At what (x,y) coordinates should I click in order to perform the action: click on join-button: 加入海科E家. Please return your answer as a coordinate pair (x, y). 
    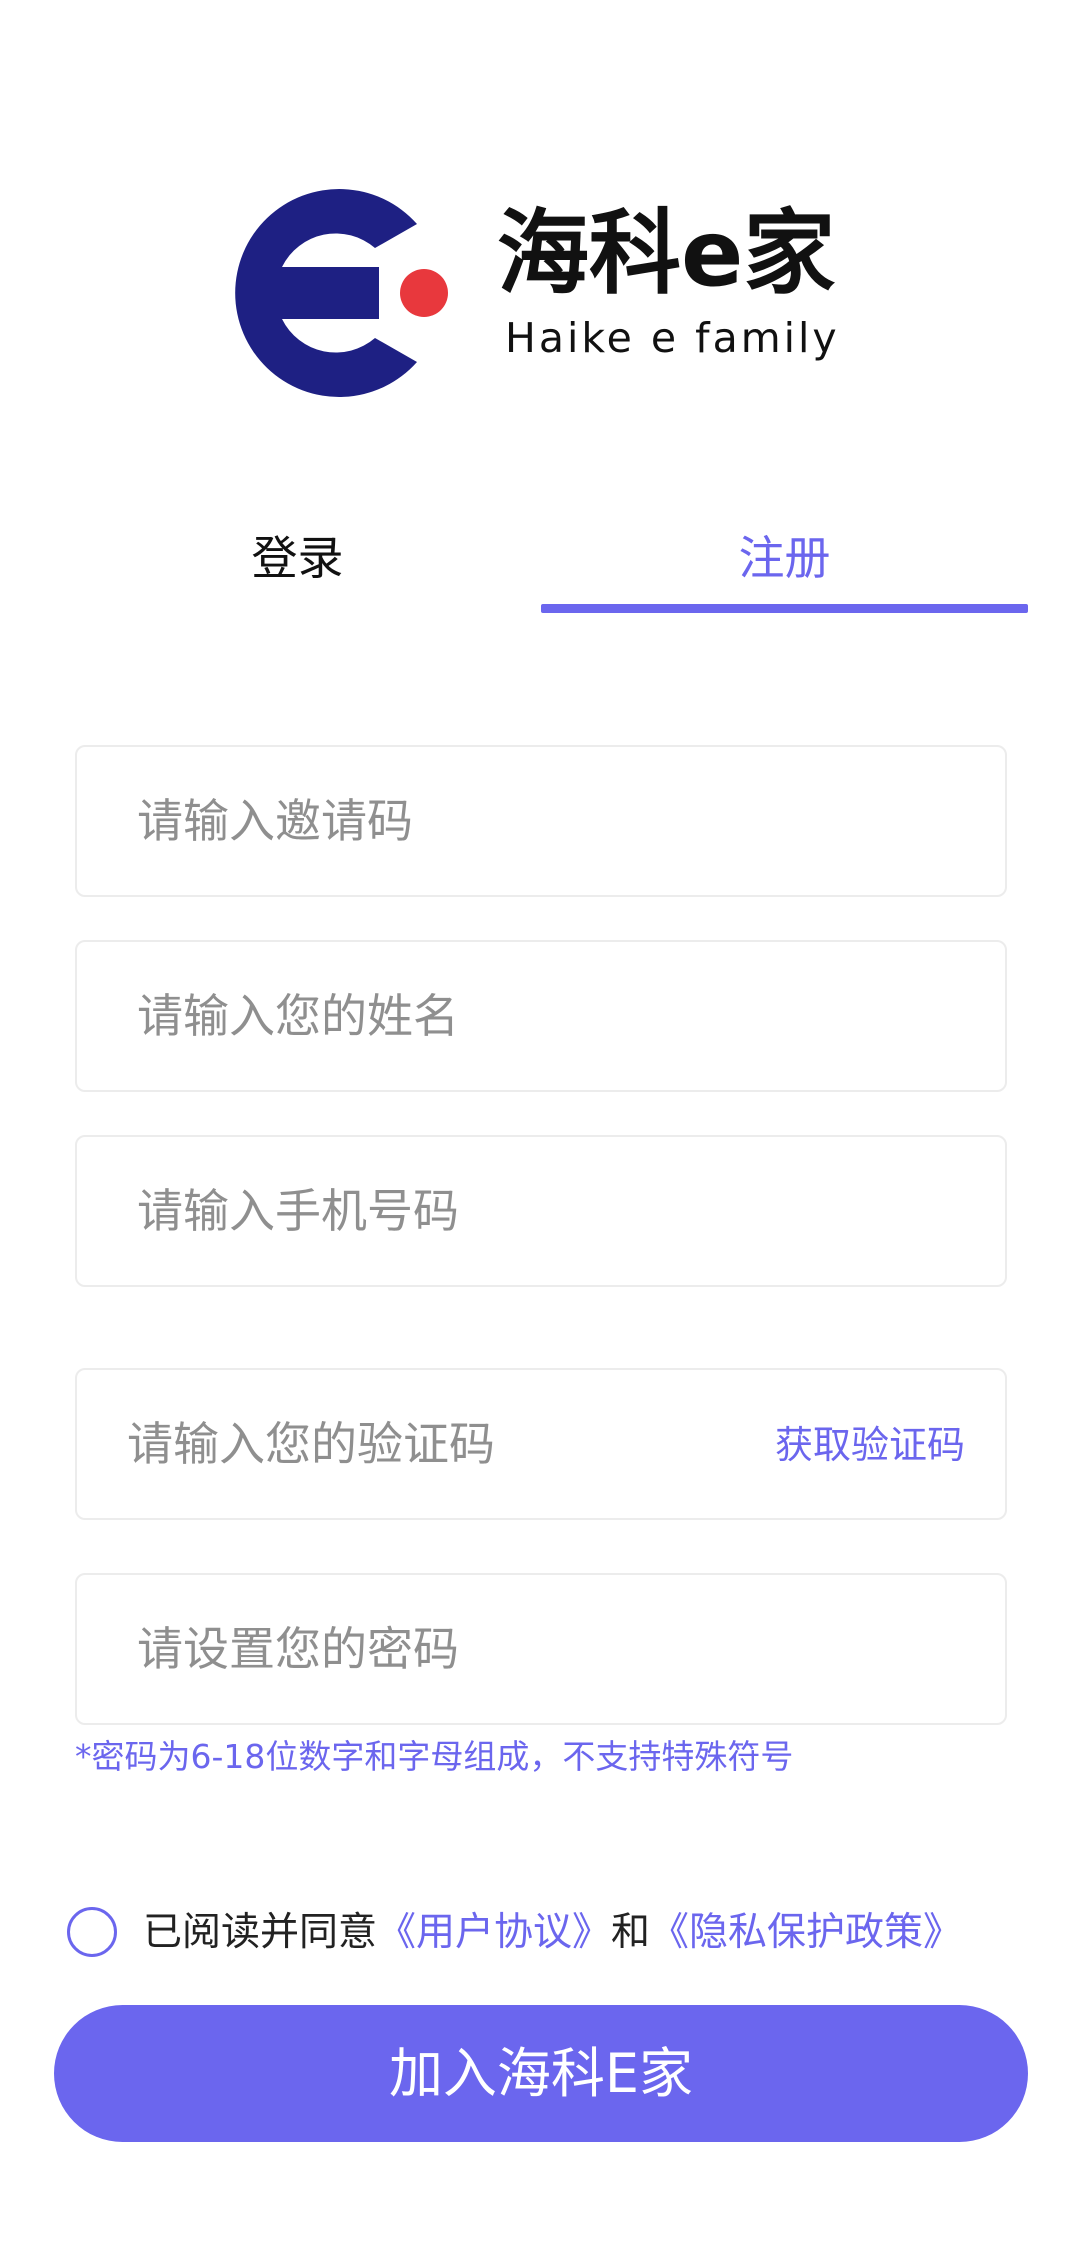
    Looking at the image, I should click on (541, 2073).